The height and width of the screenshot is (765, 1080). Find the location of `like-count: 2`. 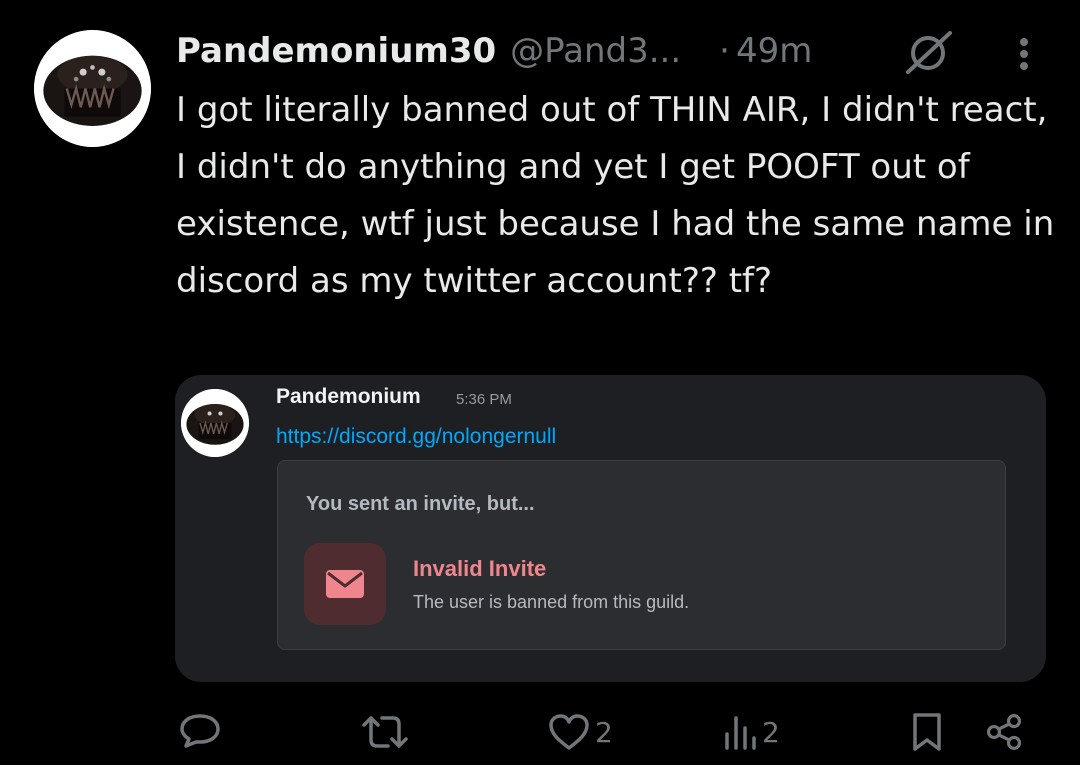

like-count: 2 is located at coordinates (604, 732).